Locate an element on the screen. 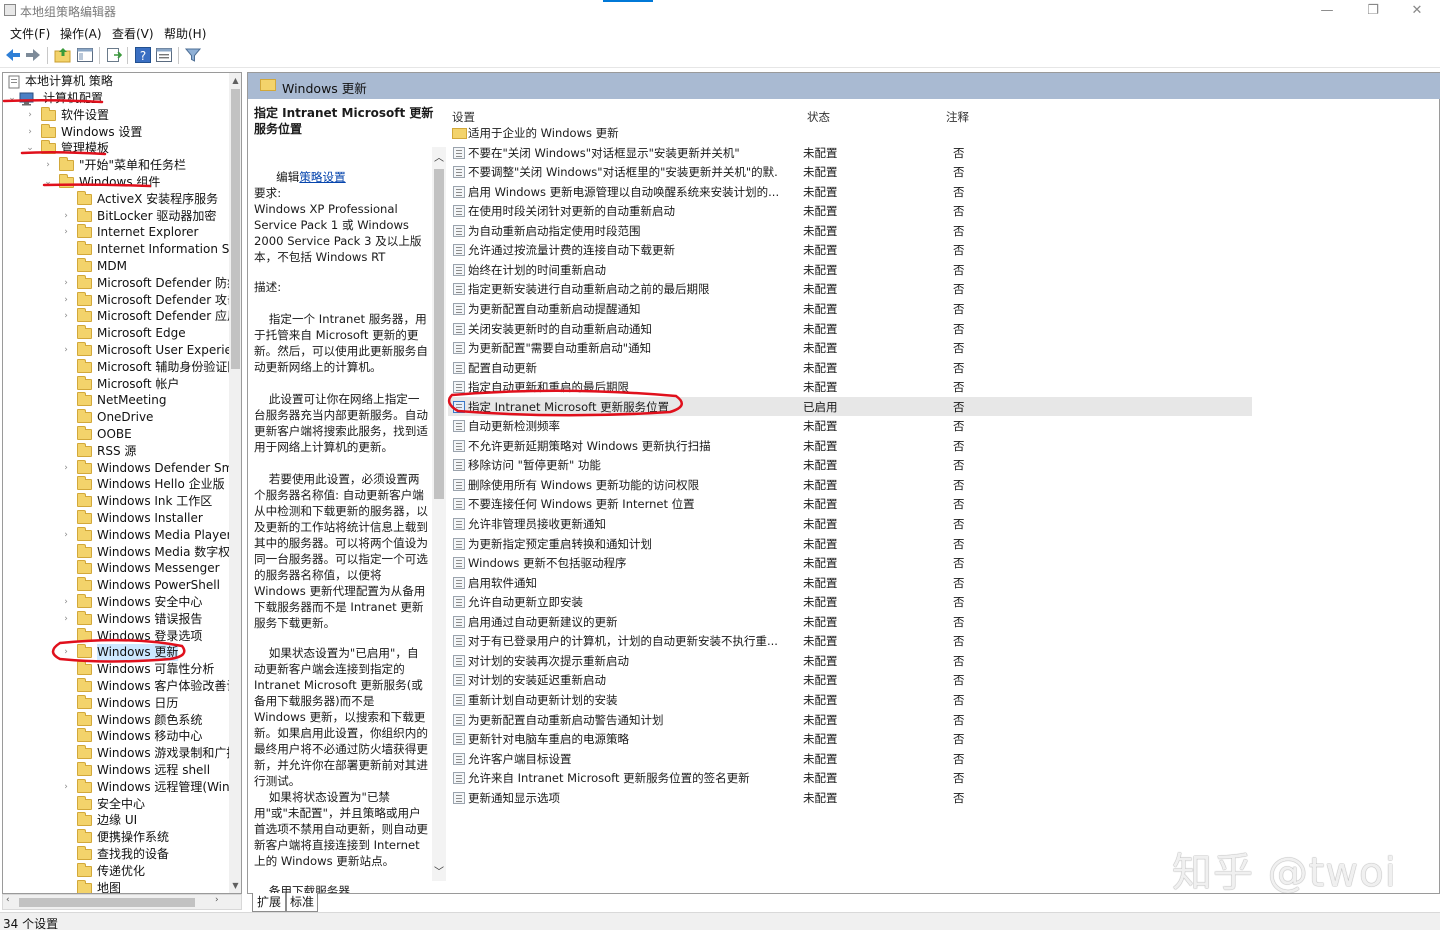 The width and height of the screenshot is (1440, 930). tree-item: › Microsoft Defender 防病毒 is located at coordinates (145, 283).